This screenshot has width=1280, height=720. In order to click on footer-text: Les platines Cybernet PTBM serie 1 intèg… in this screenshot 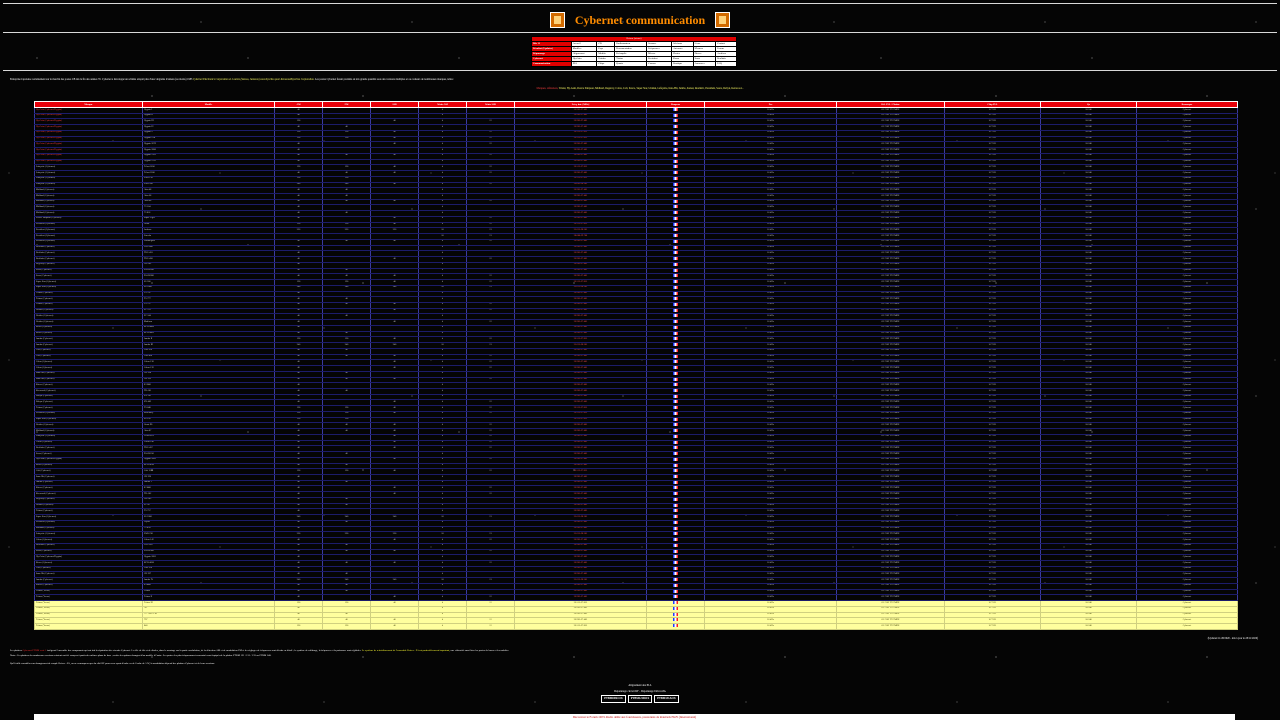, I will do `click(640, 657)`.